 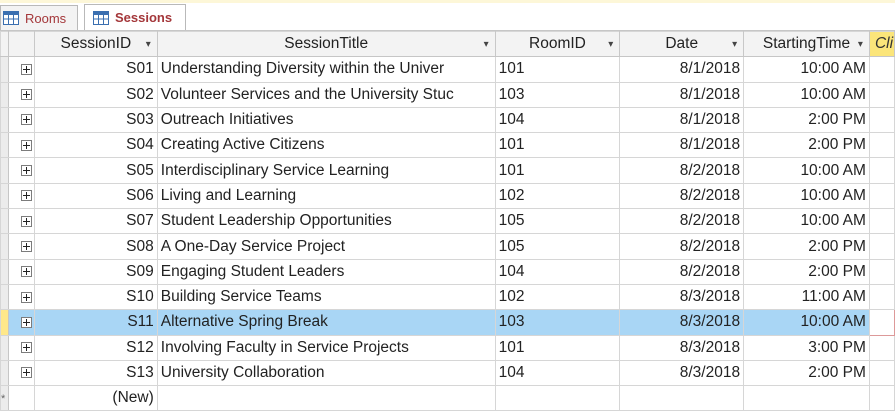 I want to click on cell-sessionid: S04, so click(x=95, y=145).